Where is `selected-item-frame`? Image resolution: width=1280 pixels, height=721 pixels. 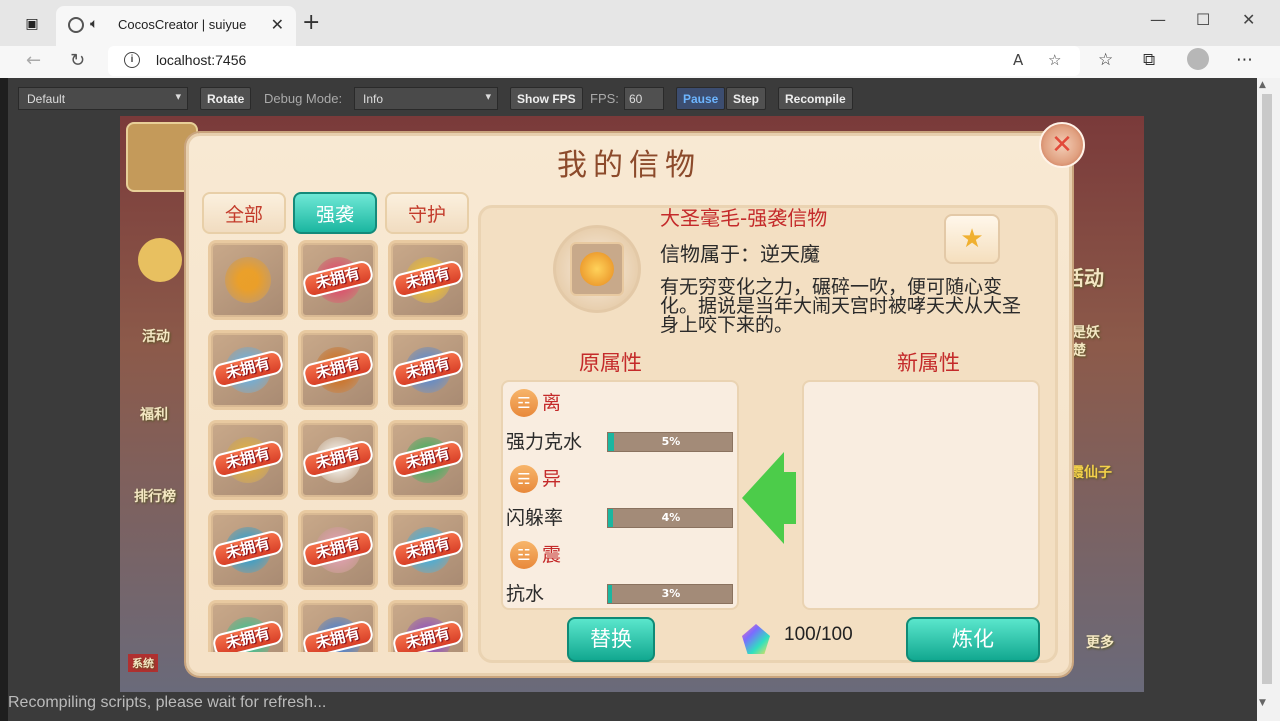 selected-item-frame is located at coordinates (597, 269).